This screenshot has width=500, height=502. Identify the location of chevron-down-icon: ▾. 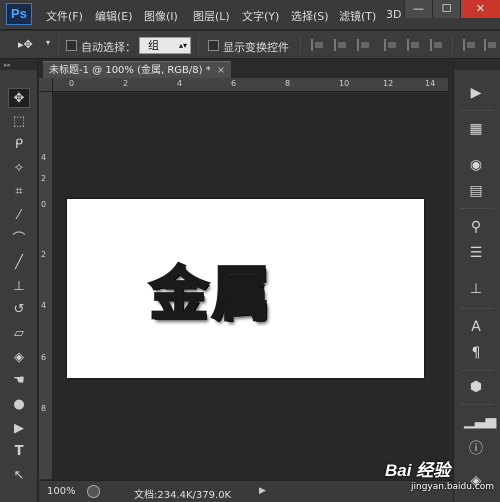
(48, 42).